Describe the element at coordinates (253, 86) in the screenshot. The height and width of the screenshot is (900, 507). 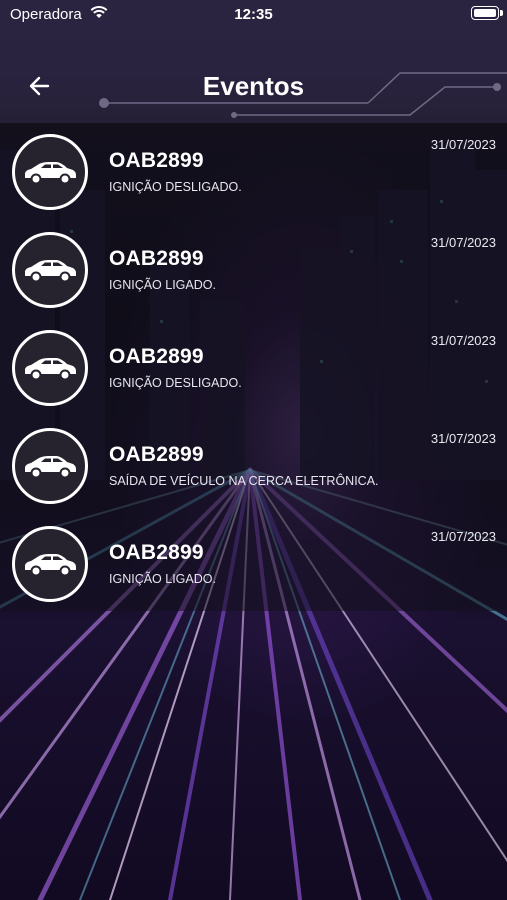
I see `page-title: Eventos` at that location.